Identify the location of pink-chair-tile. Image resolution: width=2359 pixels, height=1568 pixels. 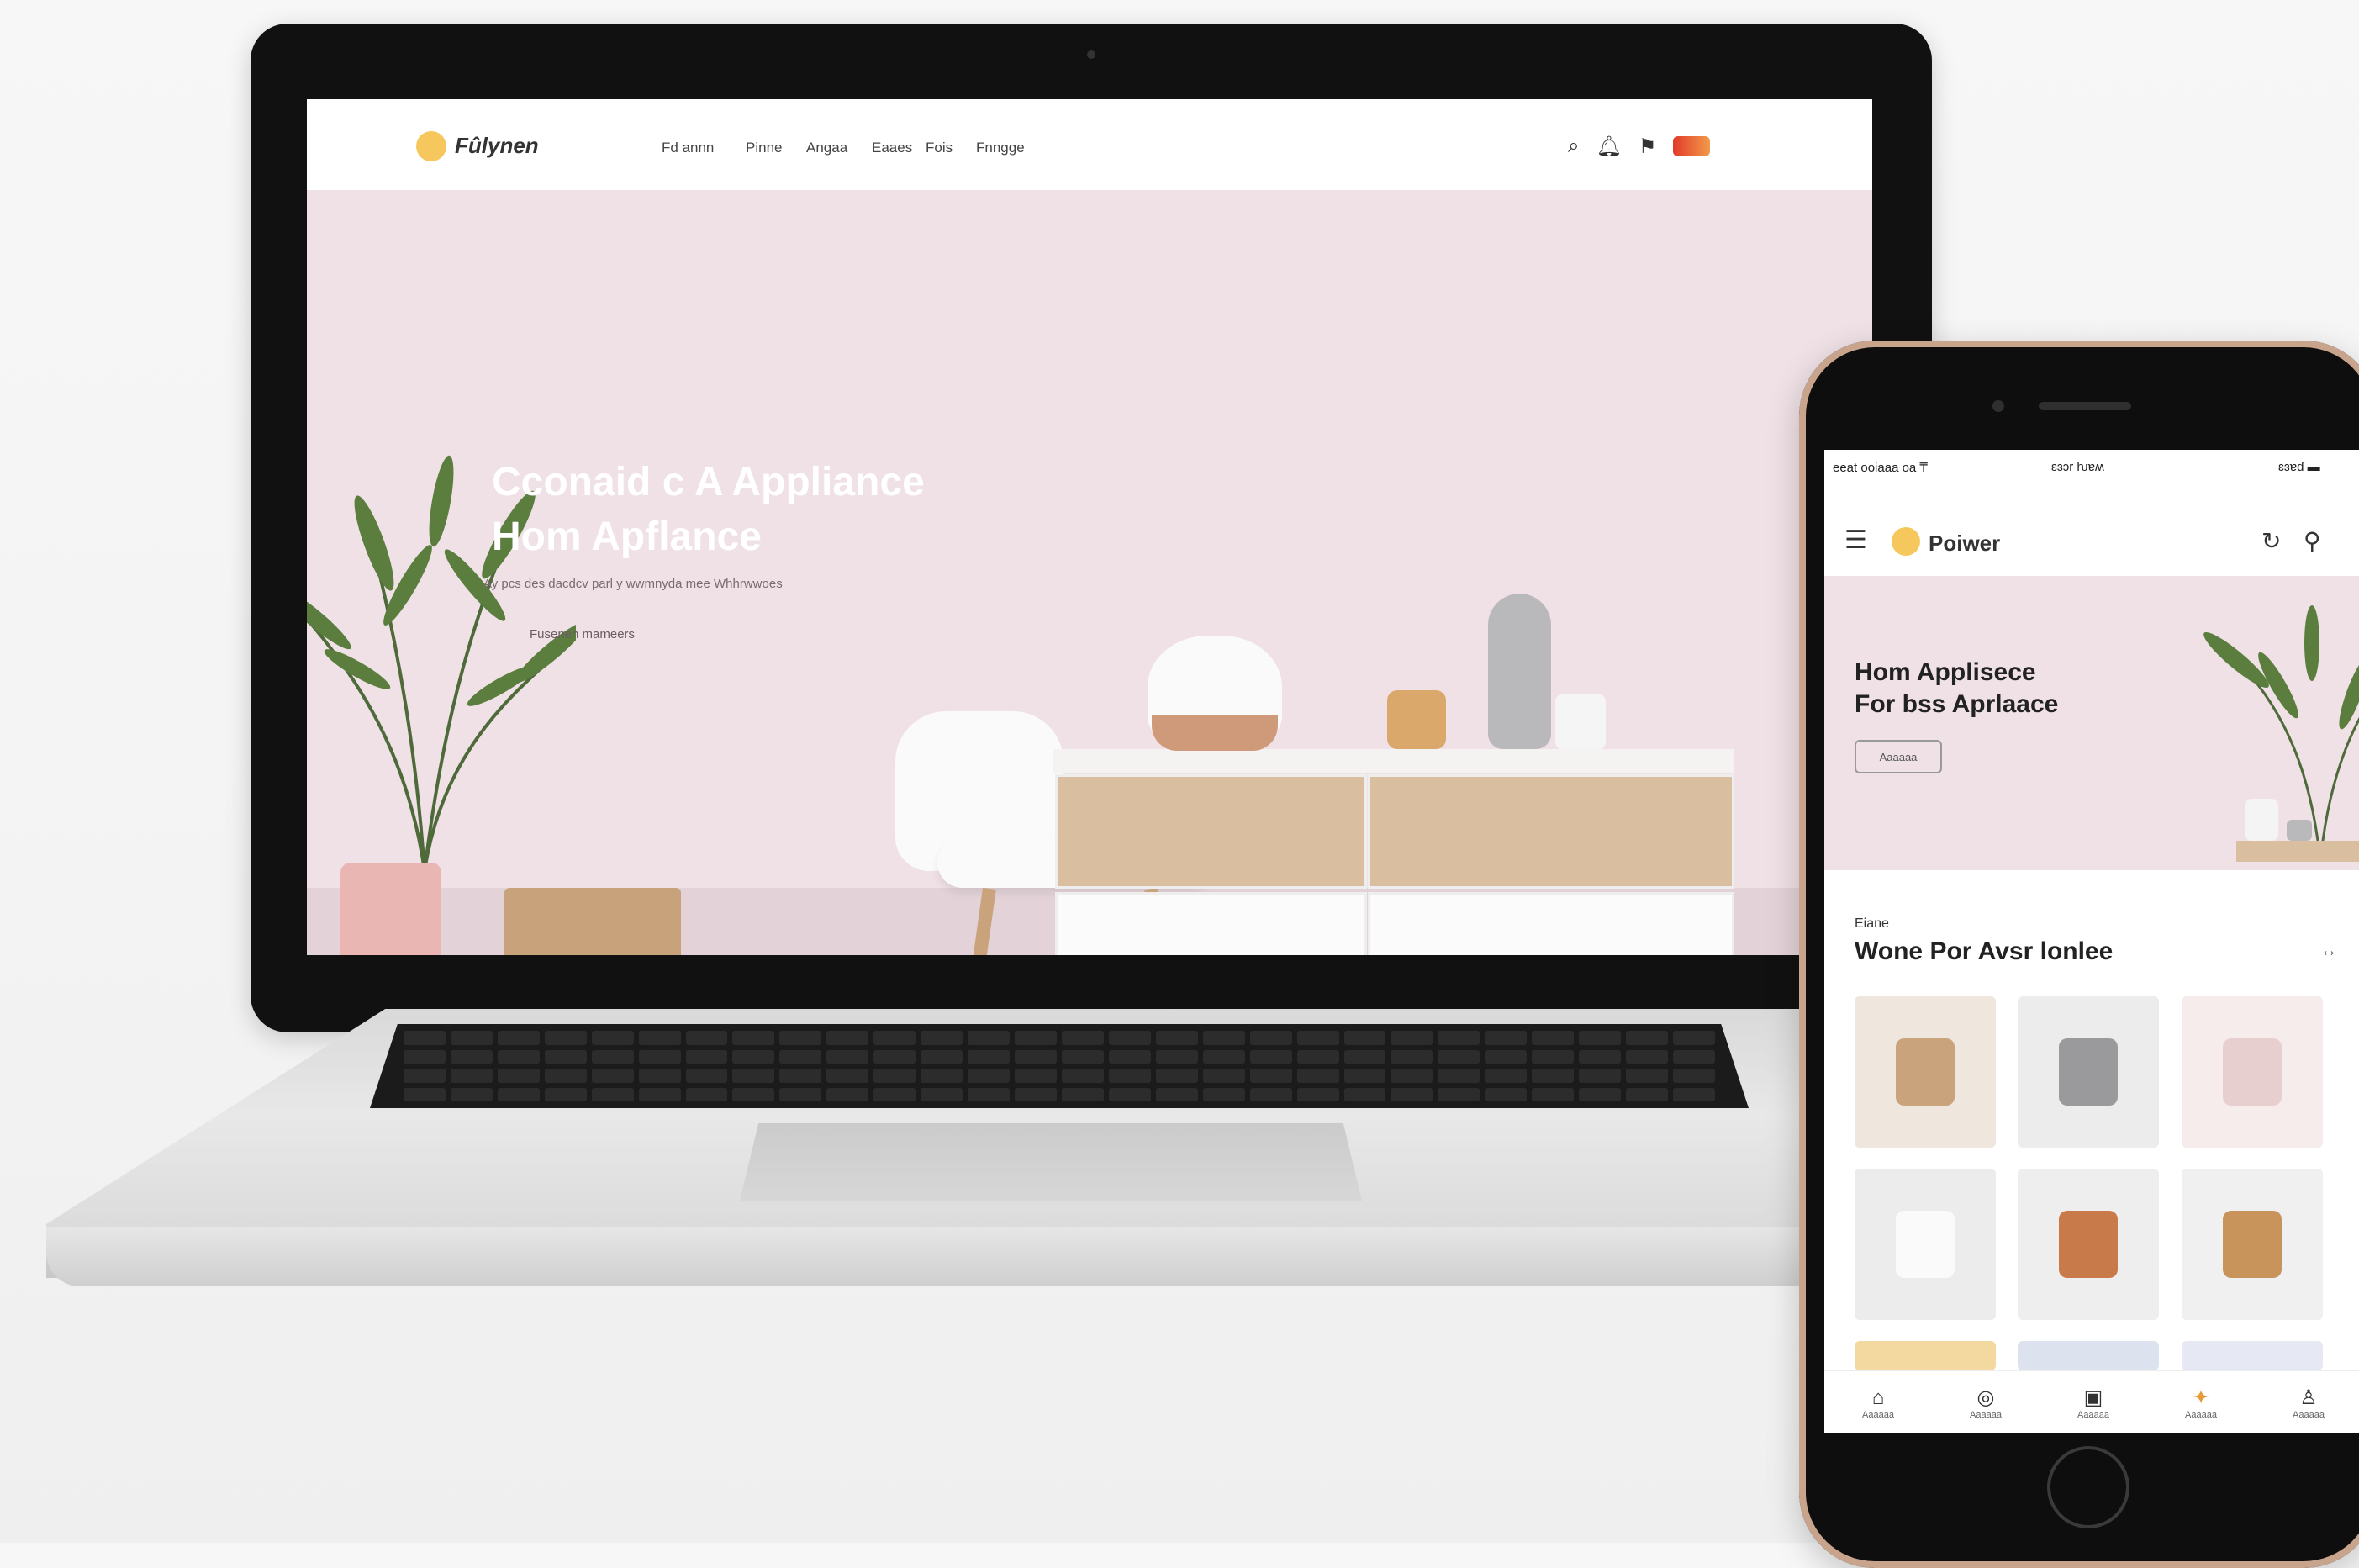
(2252, 1072).